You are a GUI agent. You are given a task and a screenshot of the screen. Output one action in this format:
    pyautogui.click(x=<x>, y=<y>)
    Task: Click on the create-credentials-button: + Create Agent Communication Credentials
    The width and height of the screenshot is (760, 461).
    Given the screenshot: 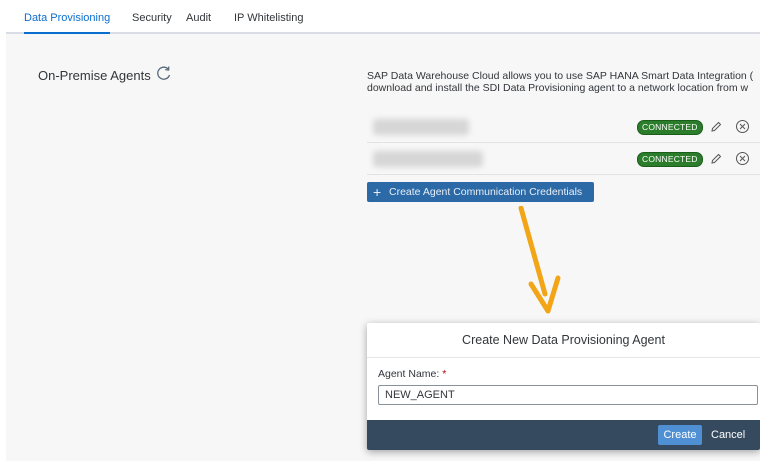 What is the action you would take?
    pyautogui.click(x=480, y=192)
    